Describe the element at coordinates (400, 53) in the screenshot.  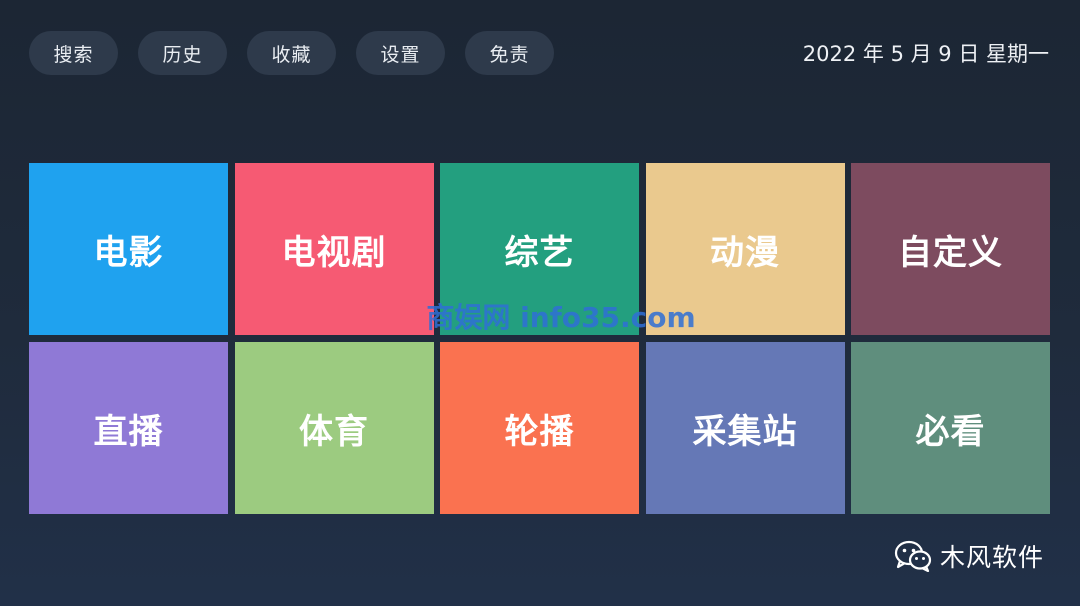
I see `settings-button: 设置` at that location.